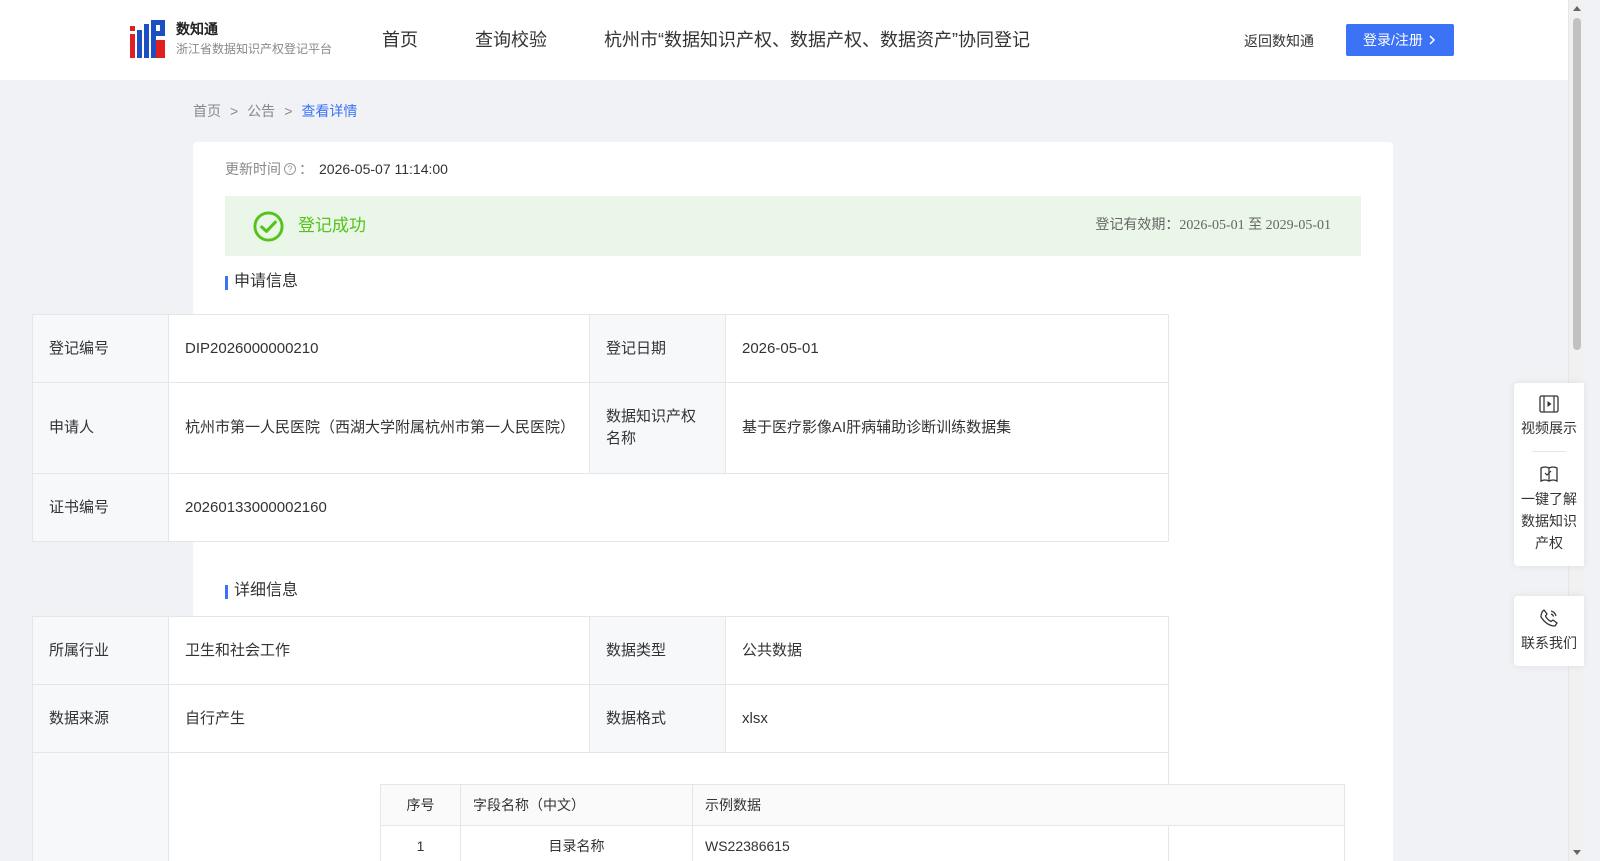  What do you see at coordinates (332, 225) in the screenshot?
I see `status-text: 登记成功` at bounding box center [332, 225].